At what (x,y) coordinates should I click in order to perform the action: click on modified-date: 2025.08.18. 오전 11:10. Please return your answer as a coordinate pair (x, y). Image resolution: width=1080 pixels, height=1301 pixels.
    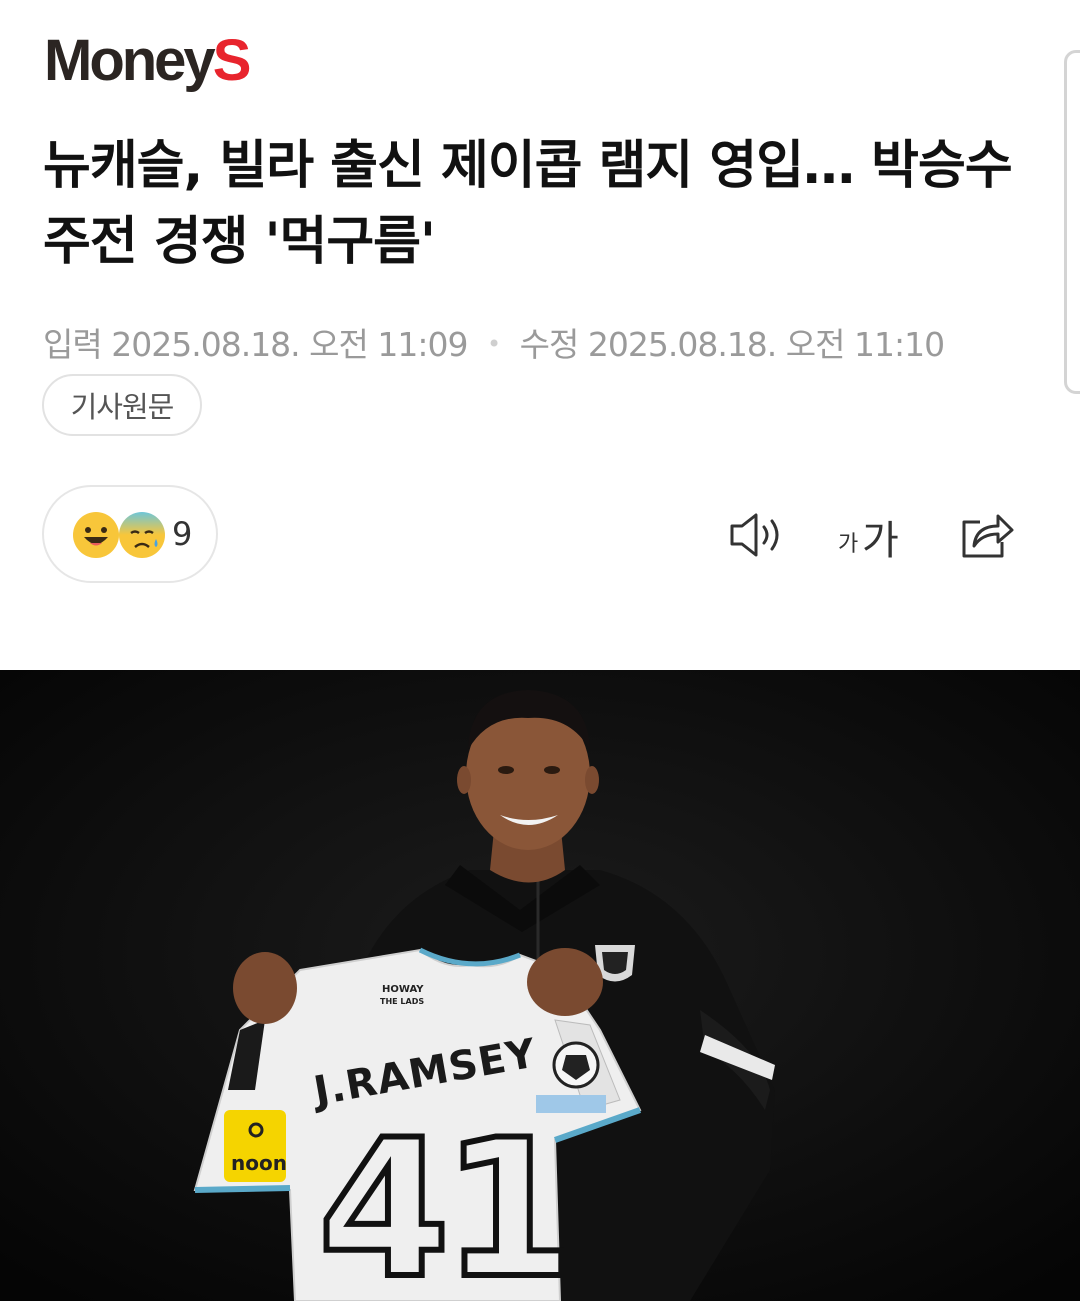
    Looking at the image, I should click on (766, 344).